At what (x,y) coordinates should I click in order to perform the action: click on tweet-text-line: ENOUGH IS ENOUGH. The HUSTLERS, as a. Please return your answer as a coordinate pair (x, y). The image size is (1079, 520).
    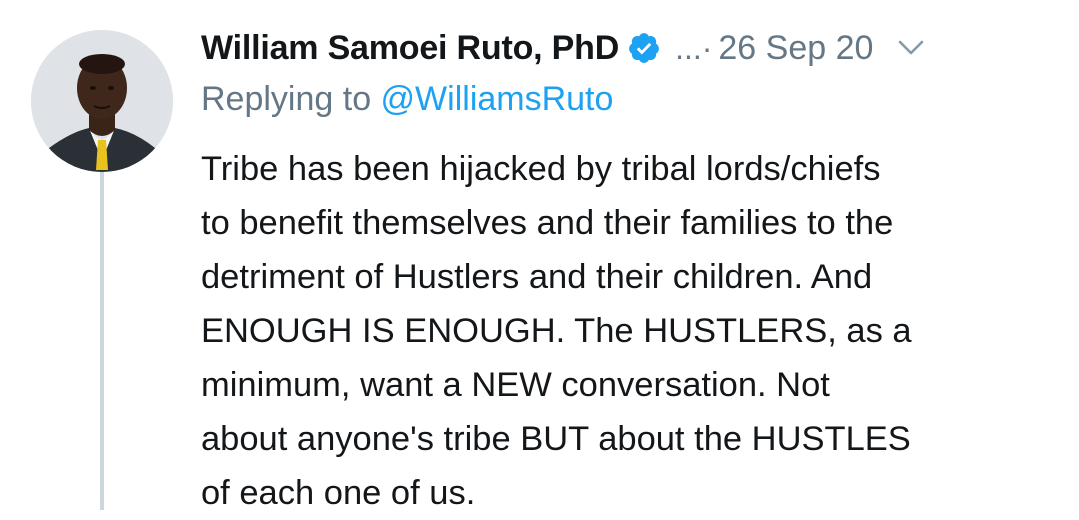
    Looking at the image, I should click on (556, 331).